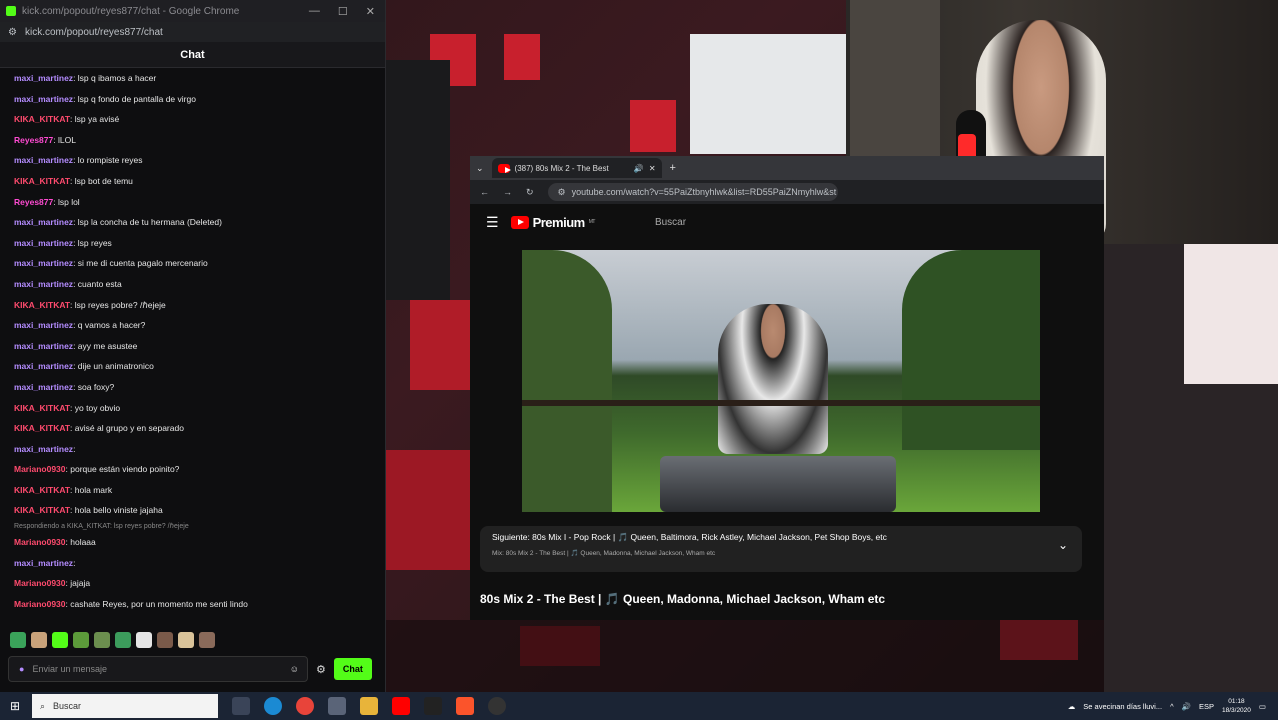 Image resolution: width=1278 pixels, height=720 pixels. I want to click on kick-favicon-icon, so click(11, 11).